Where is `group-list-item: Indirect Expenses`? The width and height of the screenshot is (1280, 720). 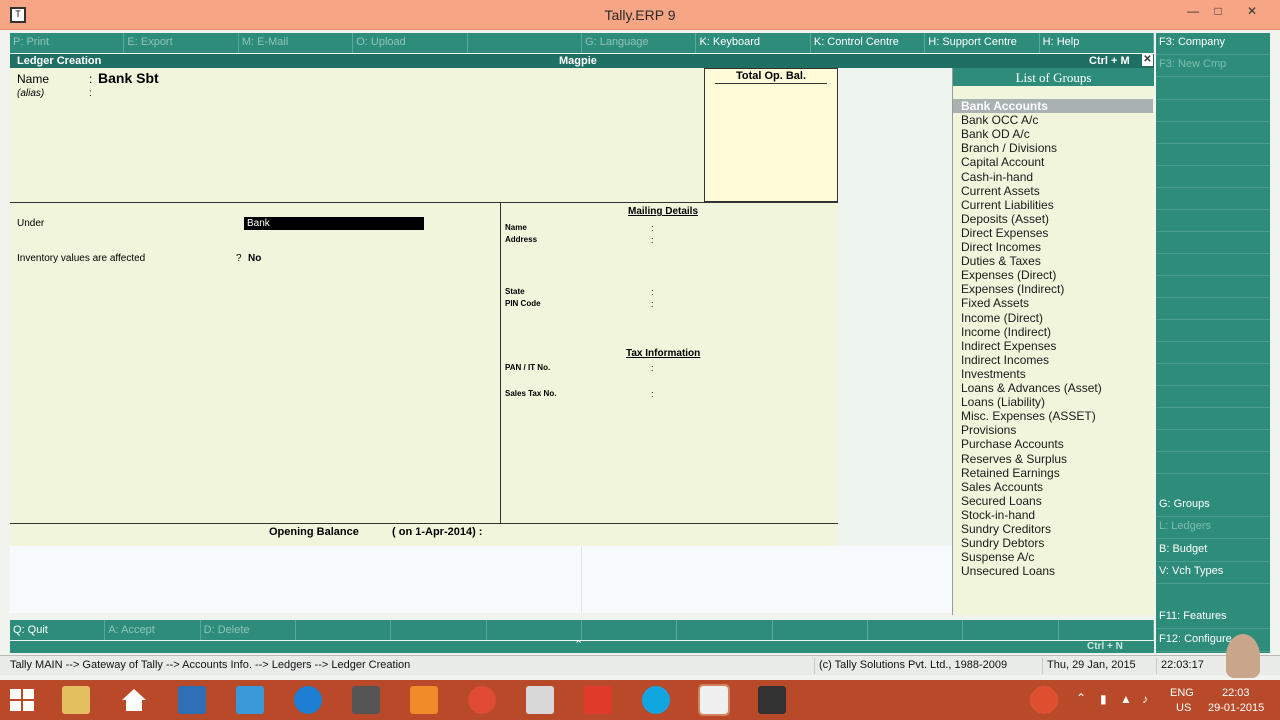
group-list-item: Indirect Expenses is located at coordinates (1053, 346).